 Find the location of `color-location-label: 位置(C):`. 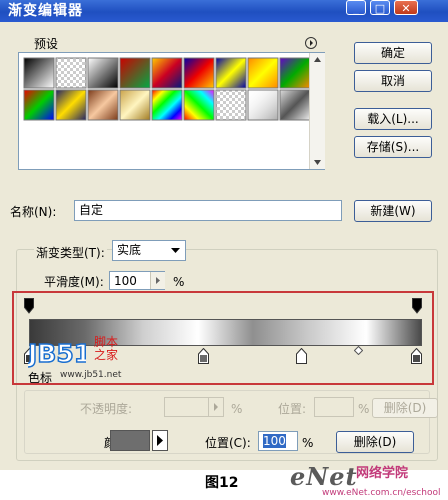

color-location-label: 位置(C): is located at coordinates (228, 443).